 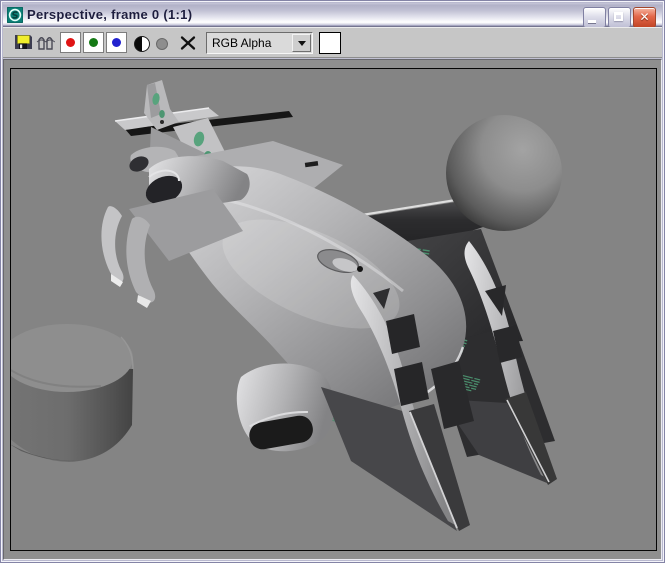 I want to click on clone-window-button, so click(x=46, y=42).